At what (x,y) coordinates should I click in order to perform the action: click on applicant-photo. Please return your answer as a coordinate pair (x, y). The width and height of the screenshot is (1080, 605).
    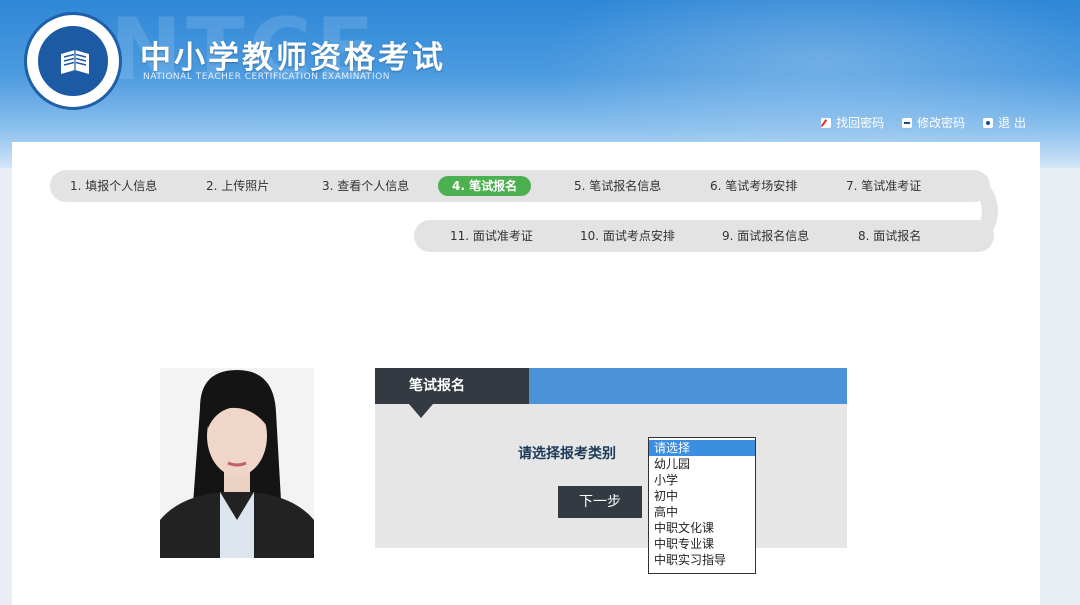
    Looking at the image, I should click on (237, 463).